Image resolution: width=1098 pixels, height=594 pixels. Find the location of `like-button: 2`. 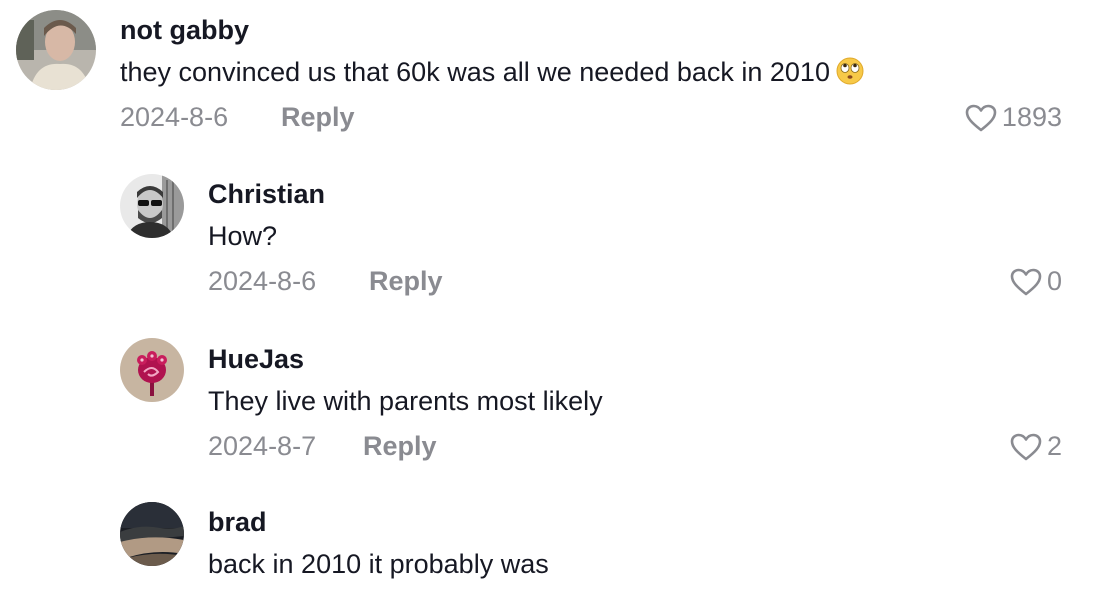

like-button: 2 is located at coordinates (1035, 446).